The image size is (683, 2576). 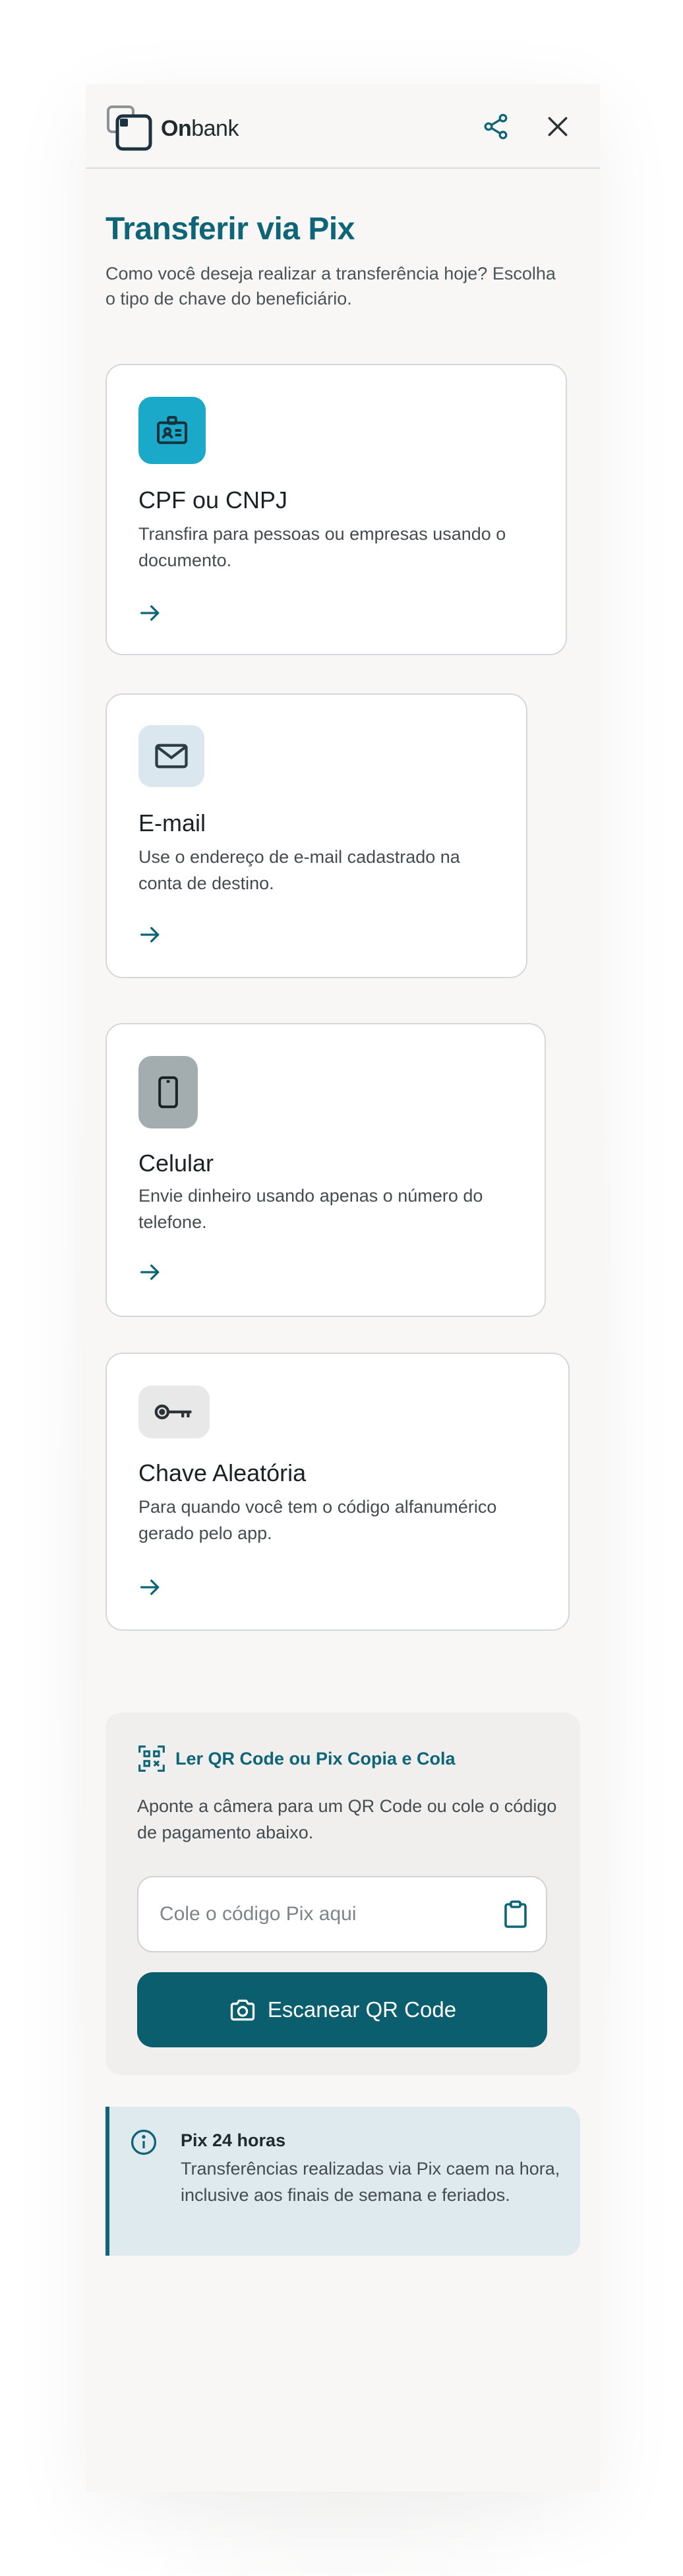 I want to click on id-badge-icon, so click(x=172, y=430).